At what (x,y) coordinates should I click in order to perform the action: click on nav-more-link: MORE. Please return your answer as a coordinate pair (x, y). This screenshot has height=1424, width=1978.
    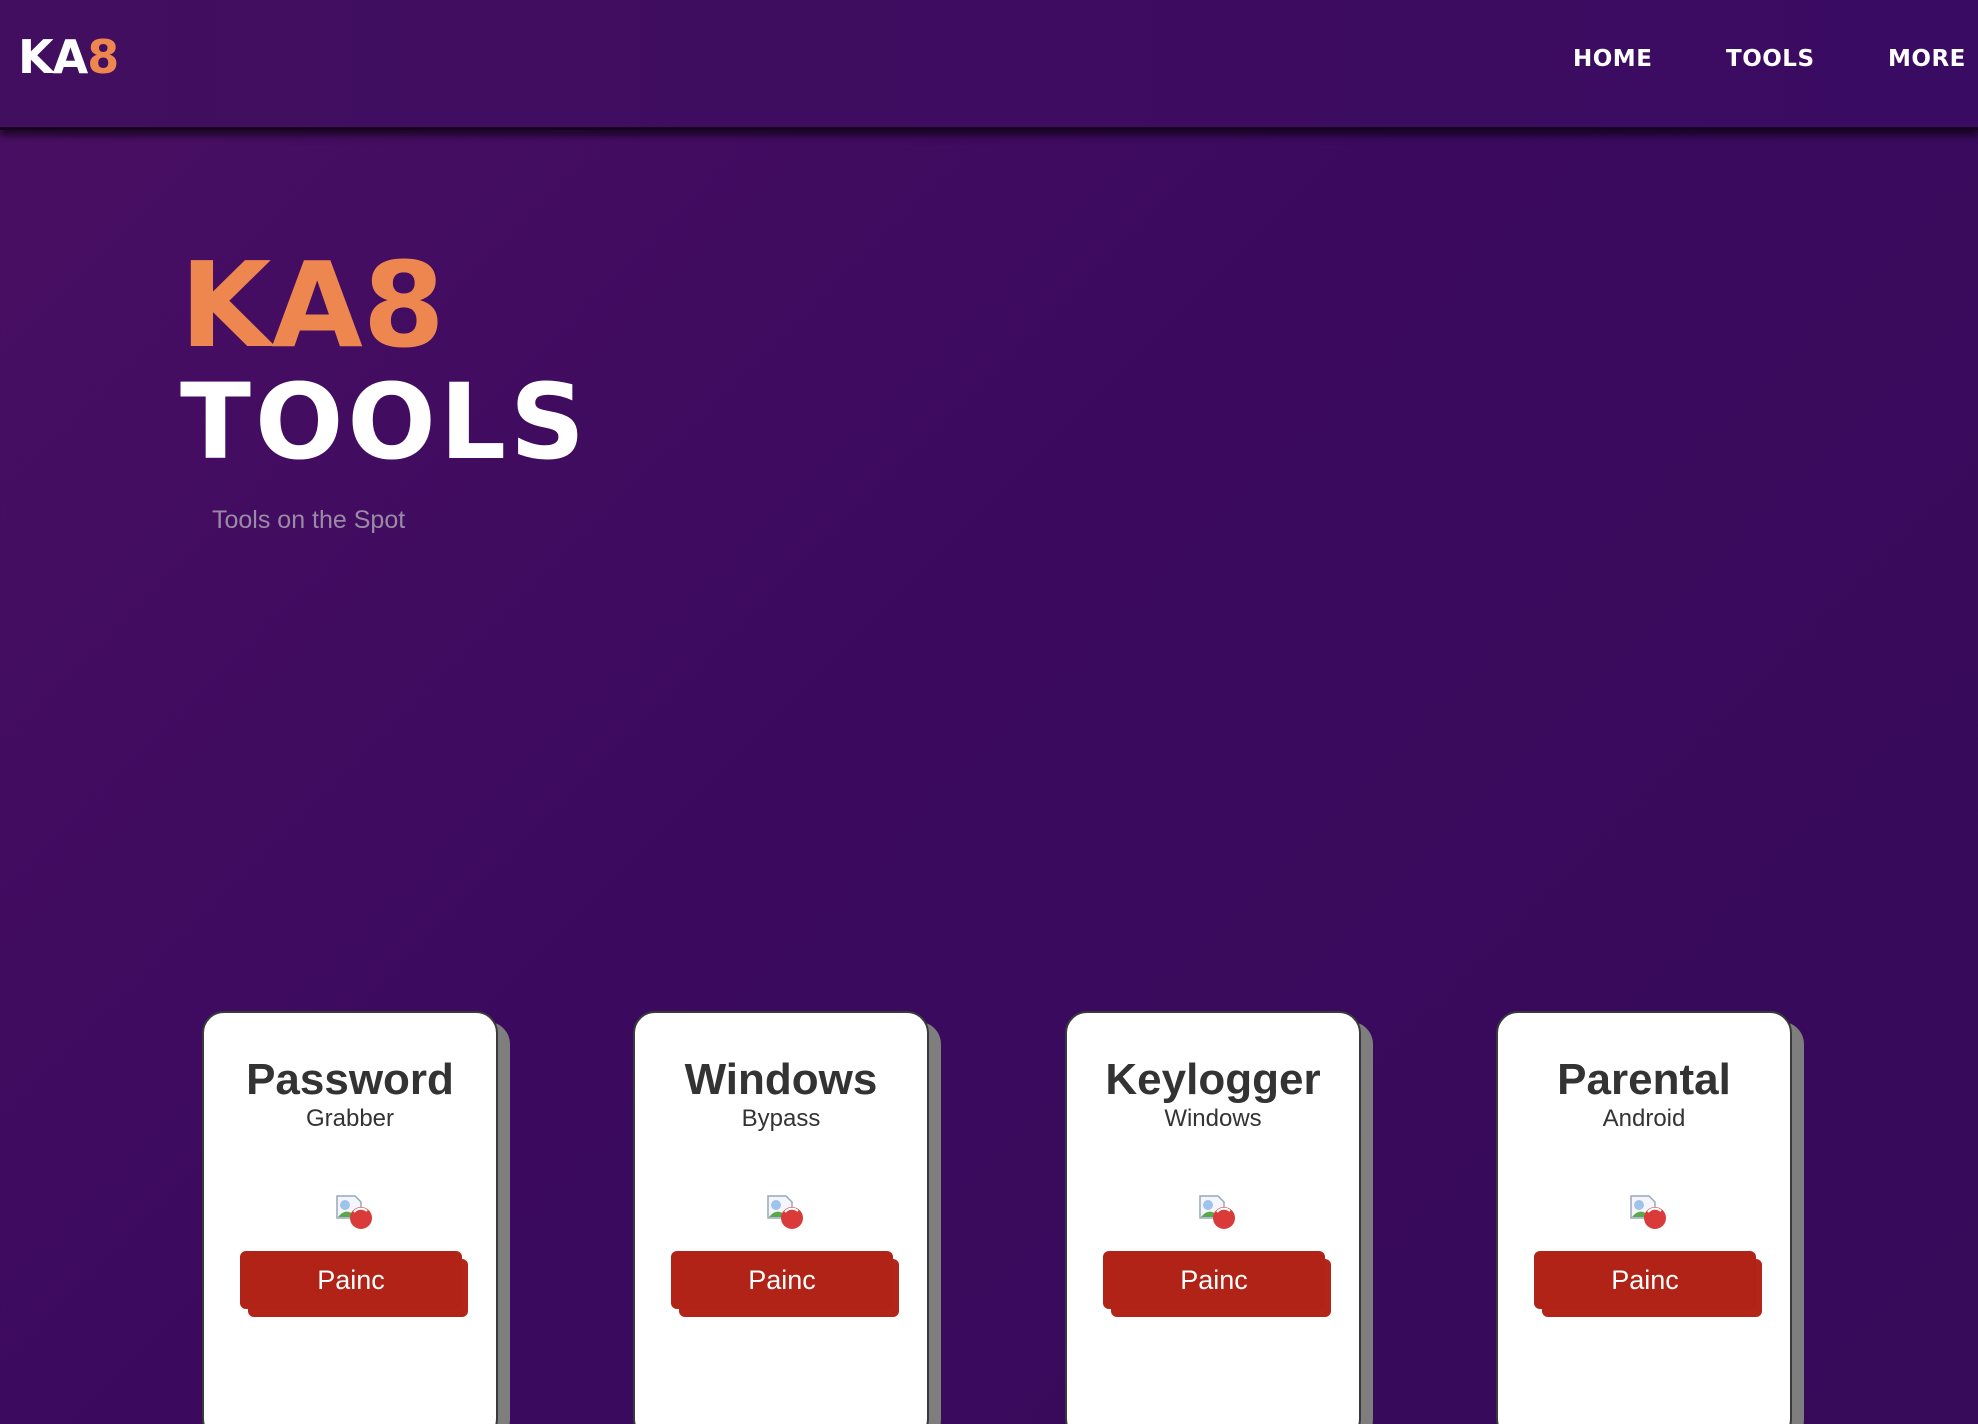
    Looking at the image, I should click on (1927, 59).